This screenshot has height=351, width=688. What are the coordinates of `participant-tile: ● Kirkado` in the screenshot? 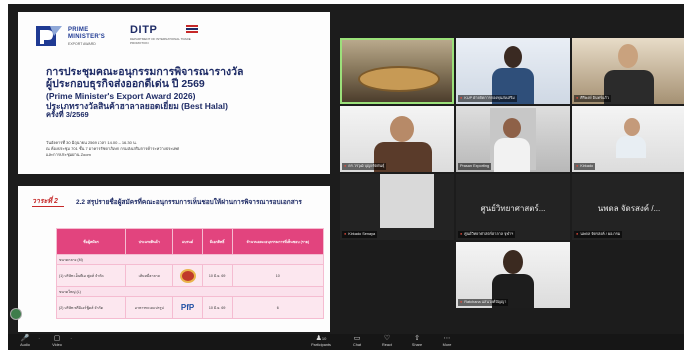 It's located at (628, 139).